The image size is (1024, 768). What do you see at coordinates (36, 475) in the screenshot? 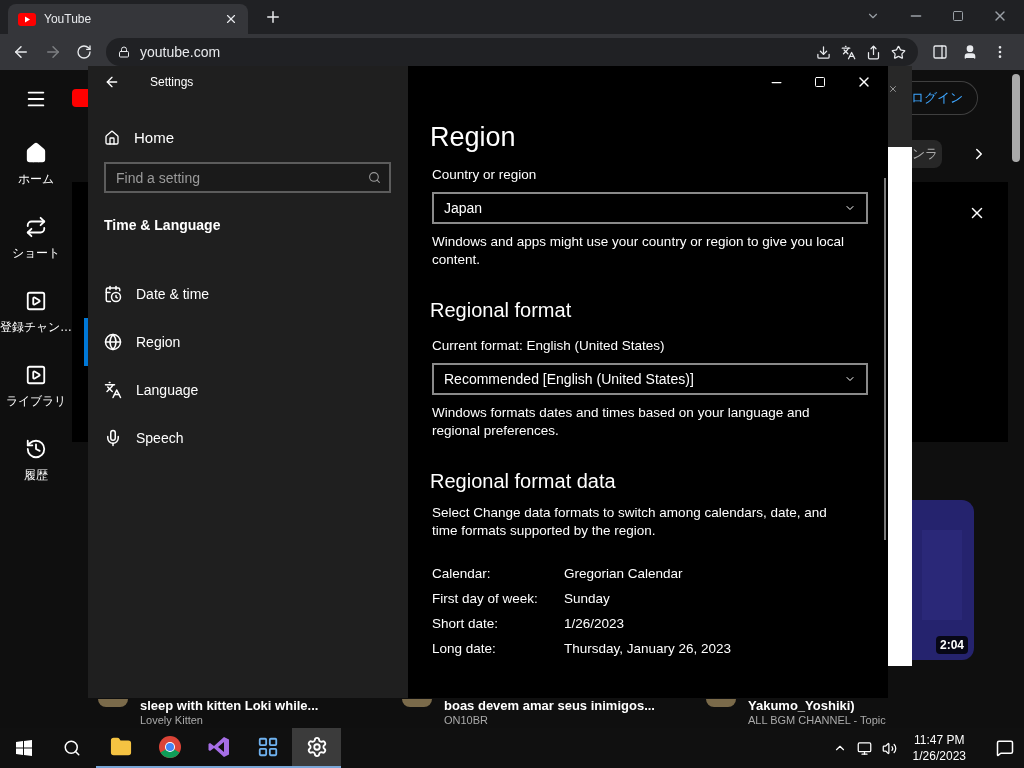
I see `sidebar-item: 履歴` at bounding box center [36, 475].